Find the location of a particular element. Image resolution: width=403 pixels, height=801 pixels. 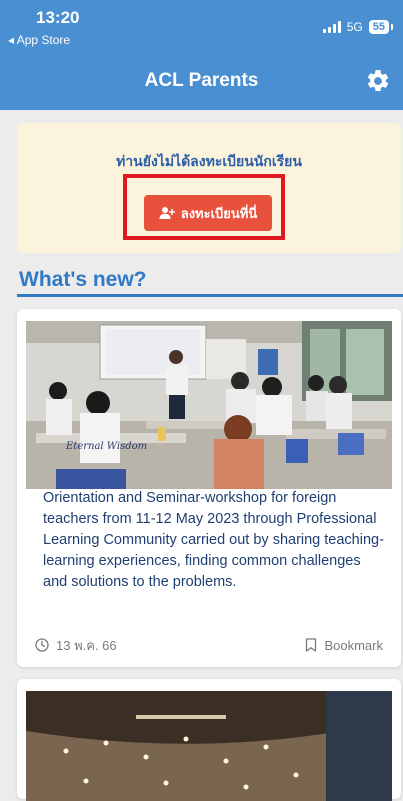

battery-icon: 55 is located at coordinates (381, 27).